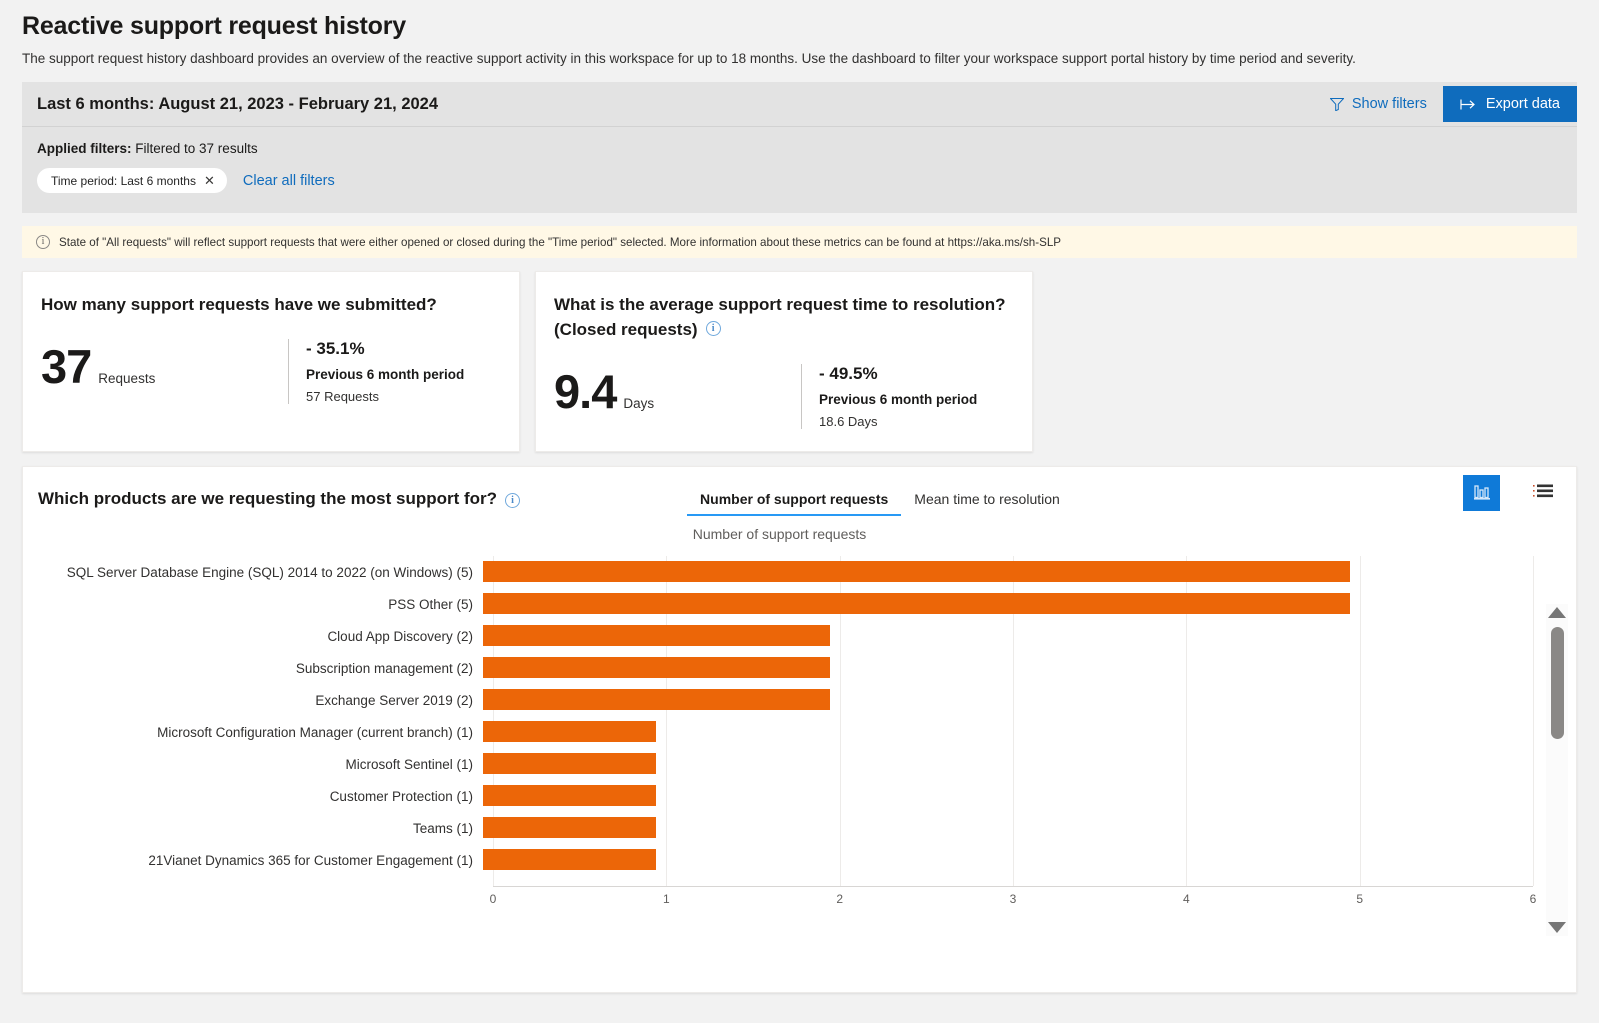 Image resolution: width=1599 pixels, height=1023 pixels. I want to click on chart-x-tick-label: 6, so click(1533, 899).